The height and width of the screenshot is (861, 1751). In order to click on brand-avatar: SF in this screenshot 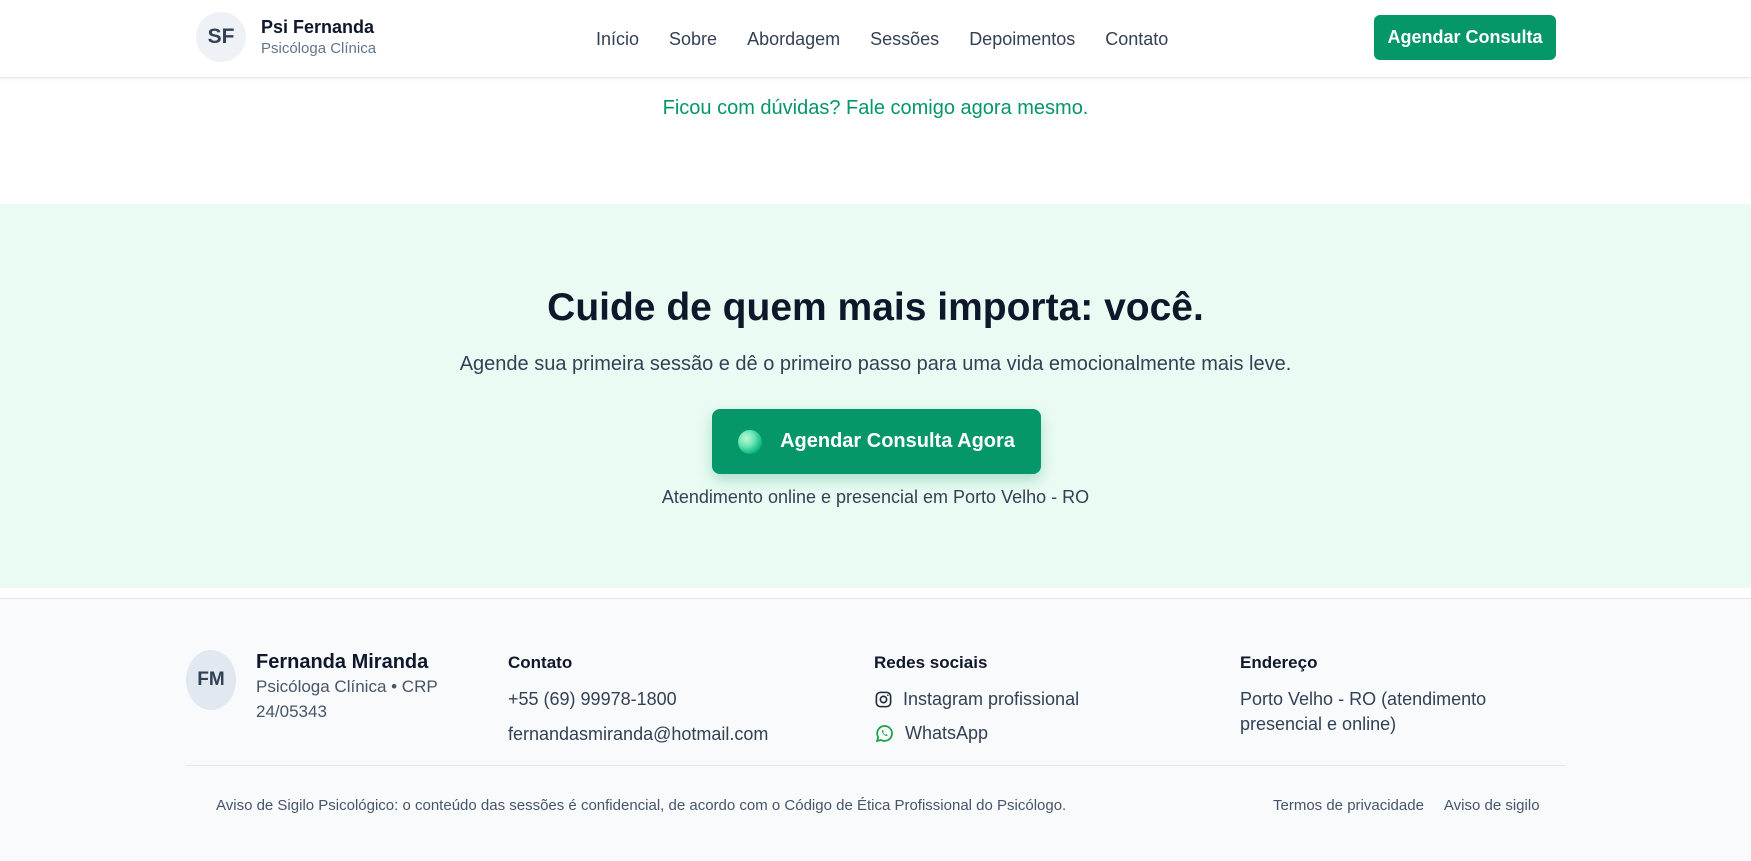, I will do `click(221, 37)`.